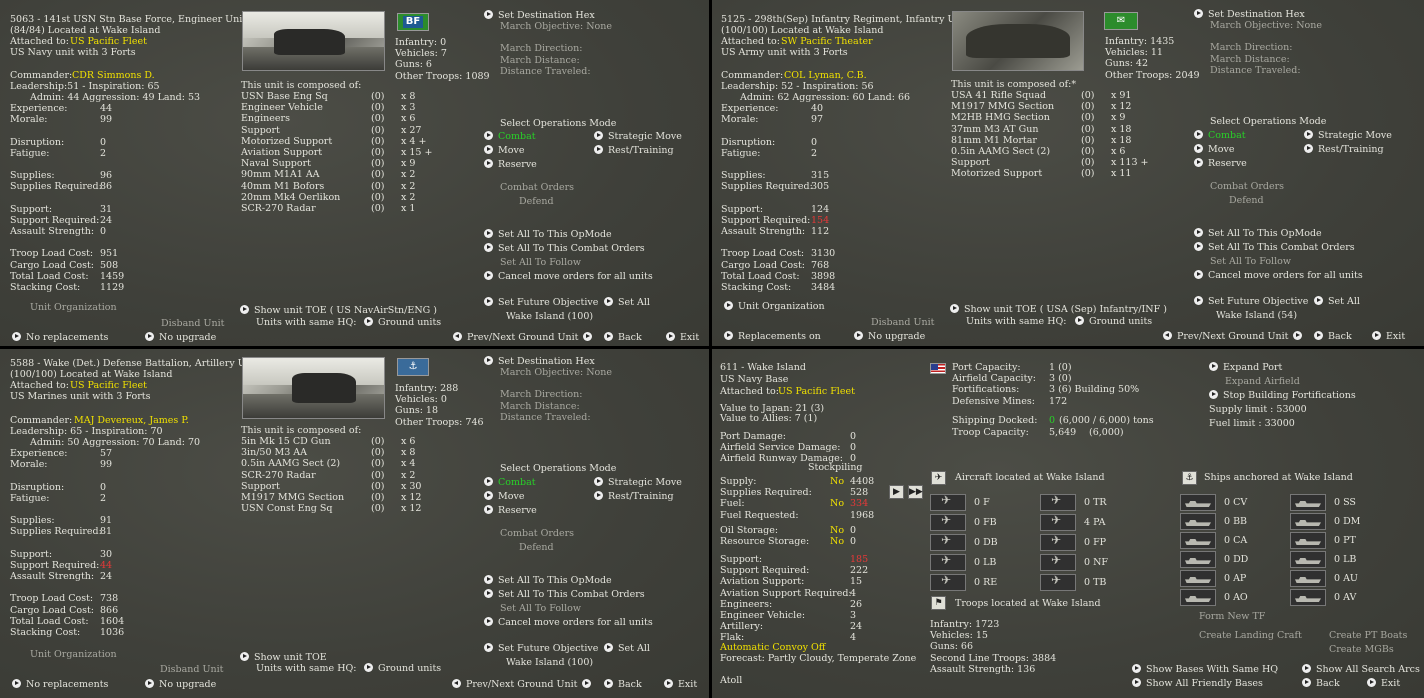 The height and width of the screenshot is (698, 1424). What do you see at coordinates (1058, 309) in the screenshot?
I see `show-toe-button: Show unit TOE ( USA (Sep) Infantry/INF )` at bounding box center [1058, 309].